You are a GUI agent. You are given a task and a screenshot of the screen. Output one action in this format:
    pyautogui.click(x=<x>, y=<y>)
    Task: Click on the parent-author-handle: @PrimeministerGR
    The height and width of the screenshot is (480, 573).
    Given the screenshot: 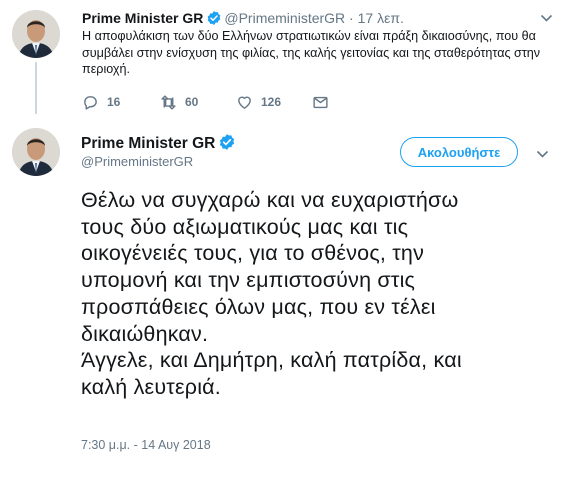 What is the action you would take?
    pyautogui.click(x=284, y=18)
    